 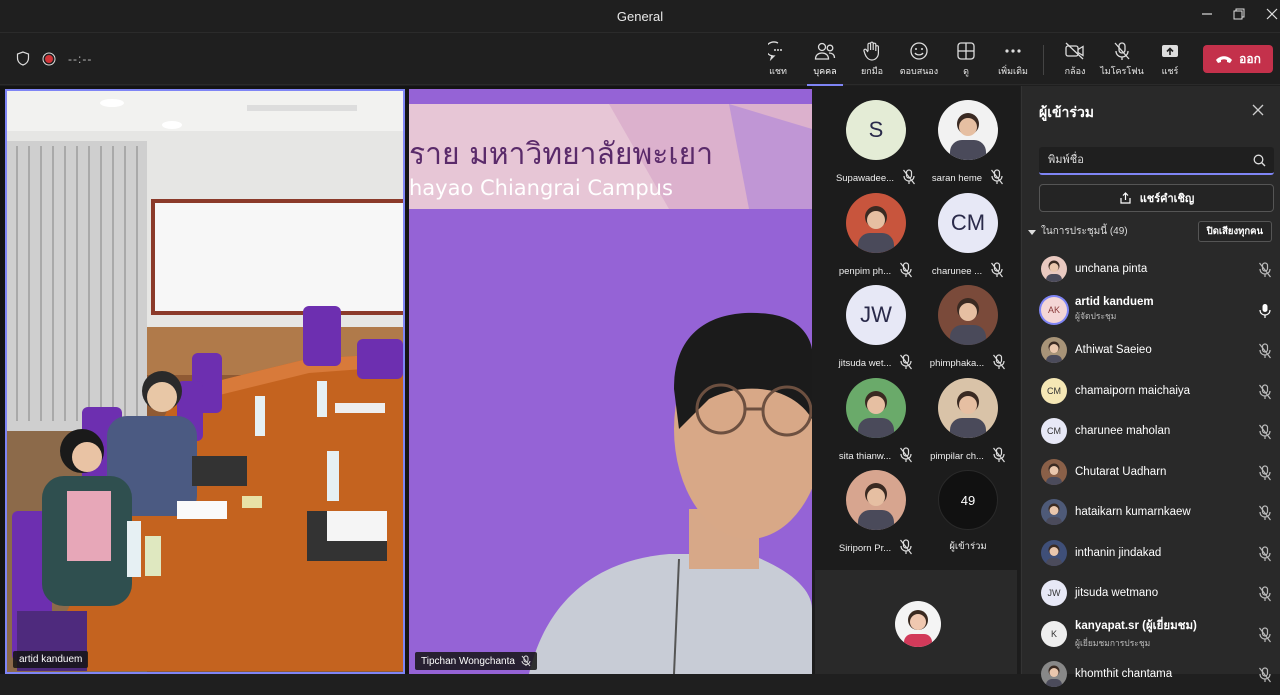 What do you see at coordinates (1075, 61) in the screenshot?
I see `camera-button: กล้อง` at bounding box center [1075, 61].